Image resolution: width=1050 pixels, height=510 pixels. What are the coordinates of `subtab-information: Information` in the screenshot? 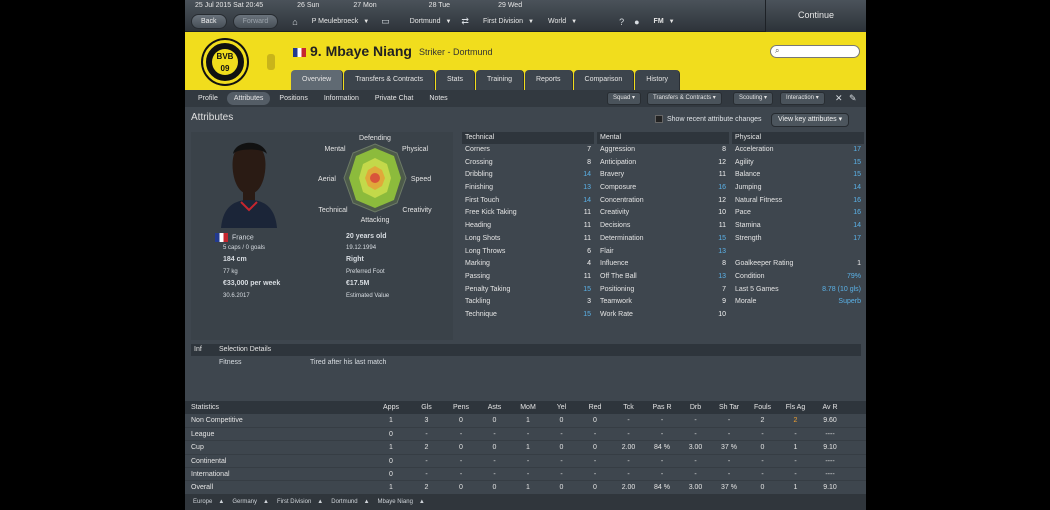 It's located at (341, 98).